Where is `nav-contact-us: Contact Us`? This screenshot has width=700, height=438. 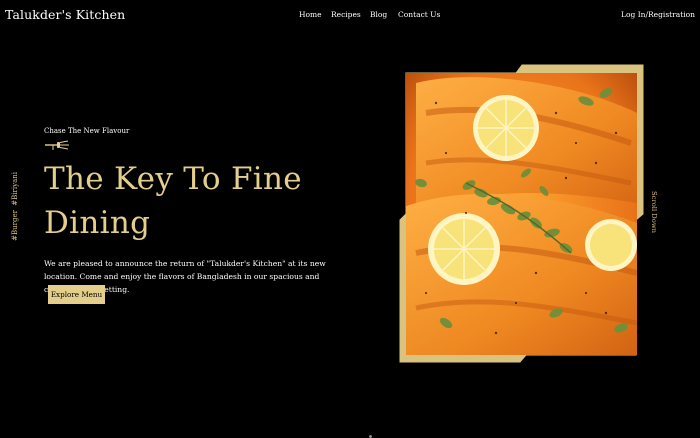
nav-contact-us: Contact Us is located at coordinates (419, 14).